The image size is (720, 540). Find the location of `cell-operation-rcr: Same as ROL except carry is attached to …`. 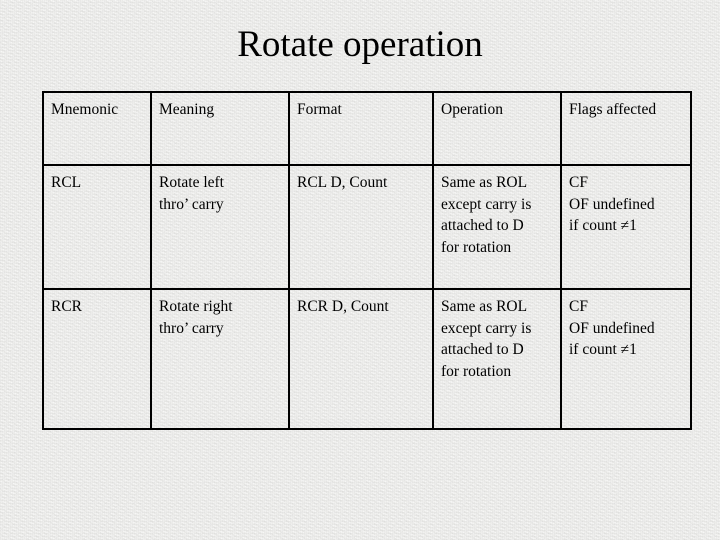

cell-operation-rcr: Same as ROL except carry is attached to … is located at coordinates (497, 359).